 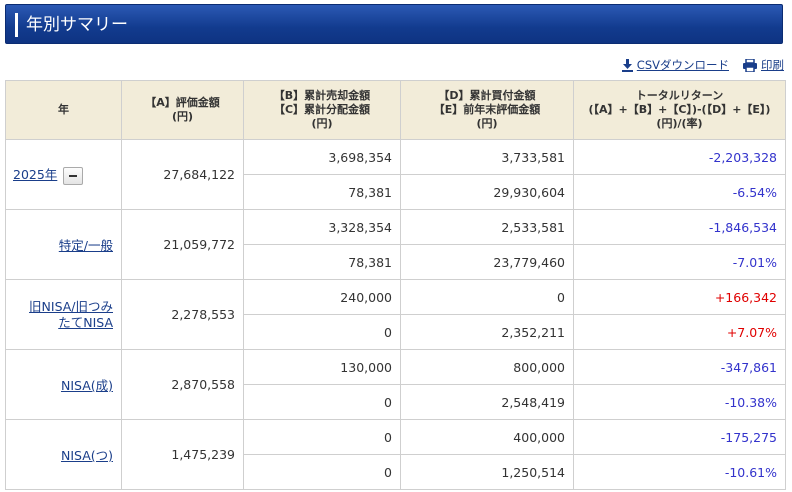 I want to click on header-a-line1: 【A】評価金額, so click(x=182, y=102).